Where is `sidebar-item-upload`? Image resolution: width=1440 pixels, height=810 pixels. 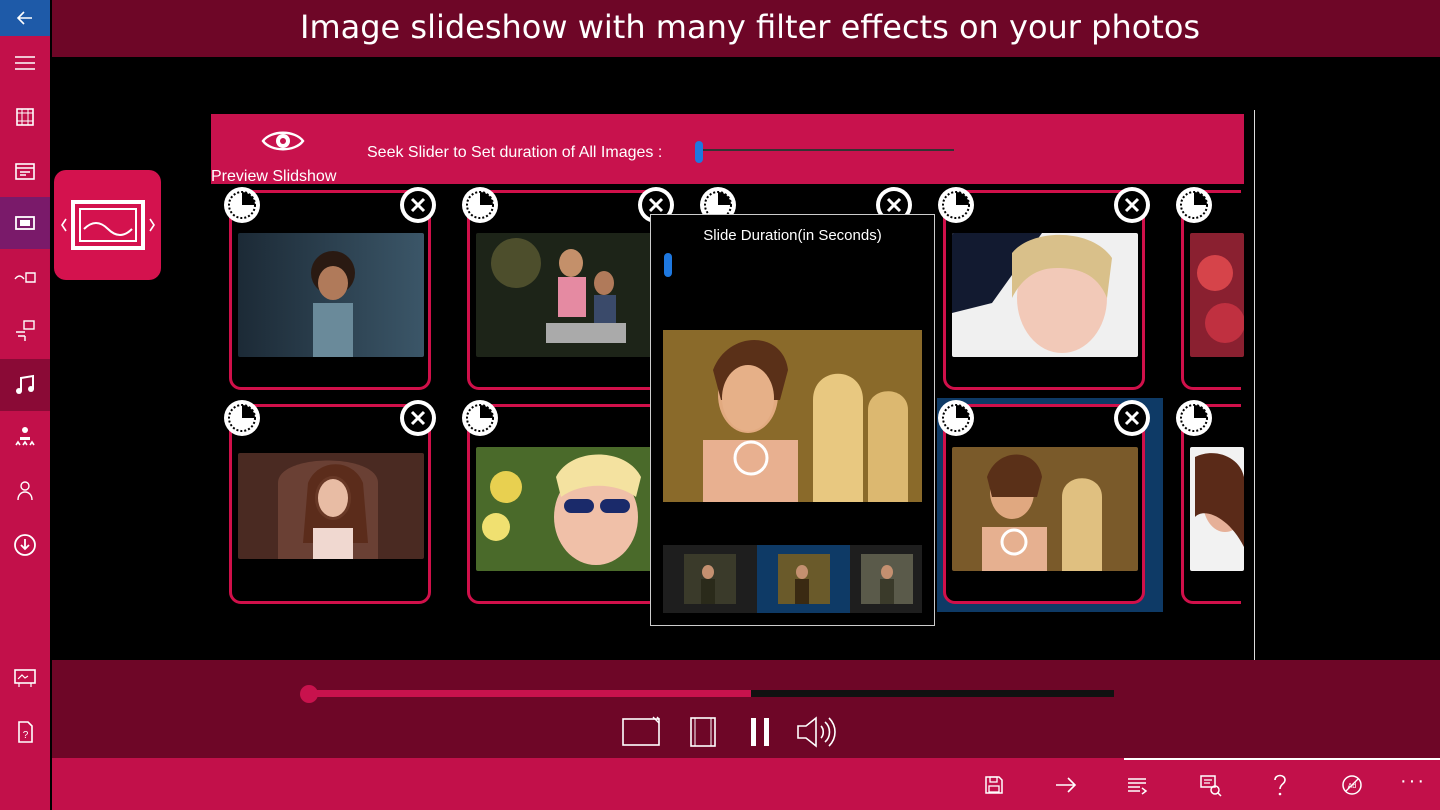
sidebar-item-upload is located at coordinates (25, 331).